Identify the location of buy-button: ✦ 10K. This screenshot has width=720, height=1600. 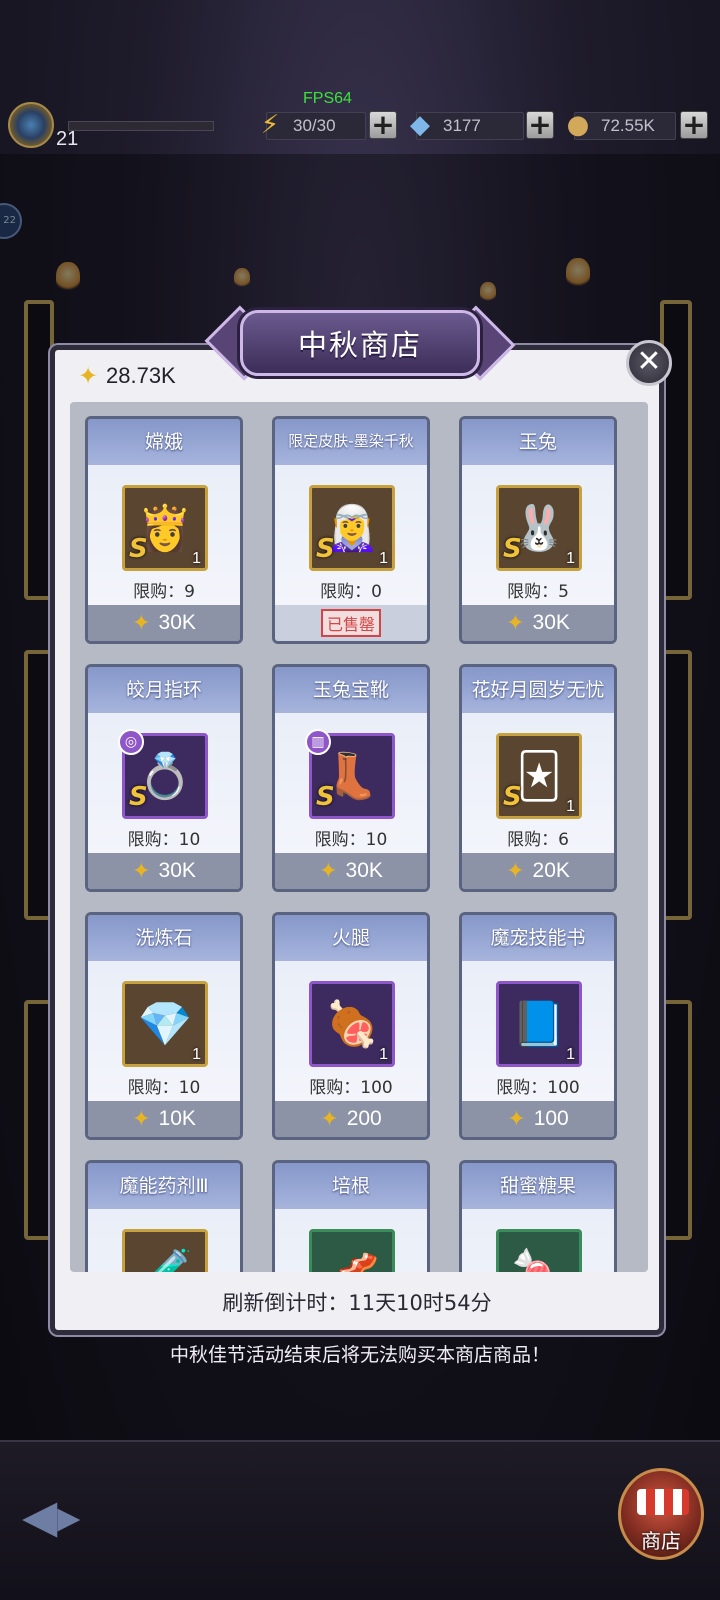
(164, 1119).